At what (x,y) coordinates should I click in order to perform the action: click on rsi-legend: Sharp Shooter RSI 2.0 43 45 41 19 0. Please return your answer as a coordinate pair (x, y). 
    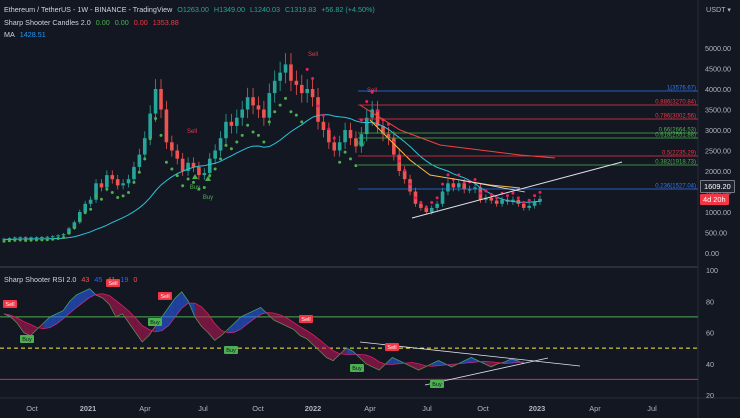
    Looking at the image, I should click on (72, 279).